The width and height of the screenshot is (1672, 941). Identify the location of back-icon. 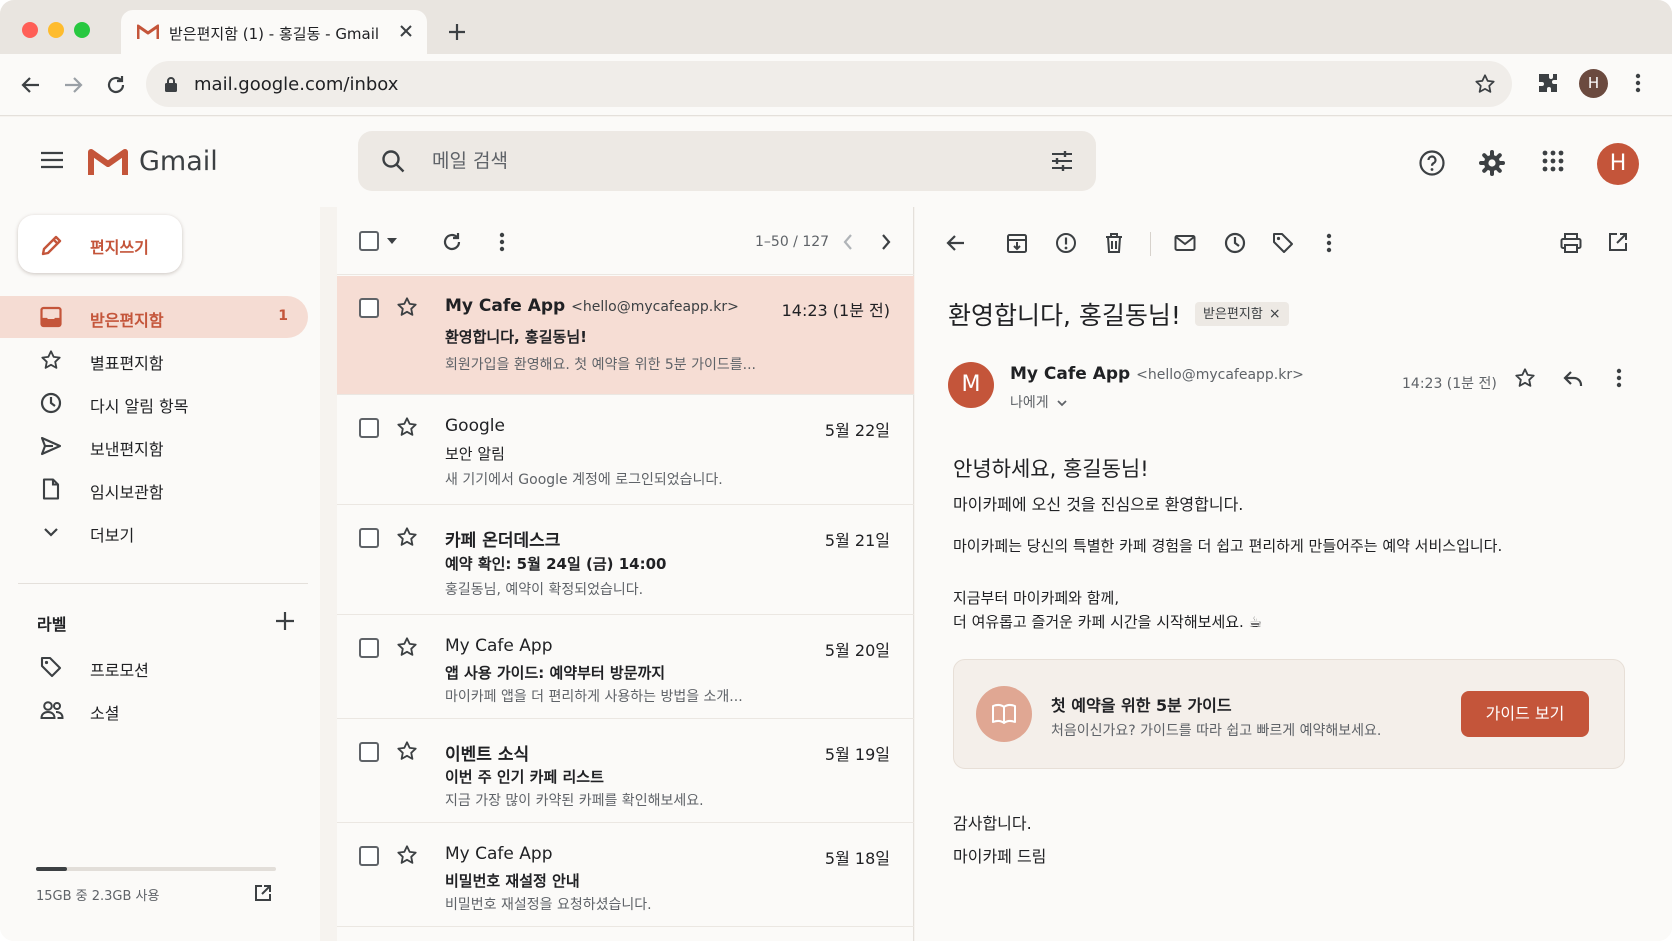
(31, 85).